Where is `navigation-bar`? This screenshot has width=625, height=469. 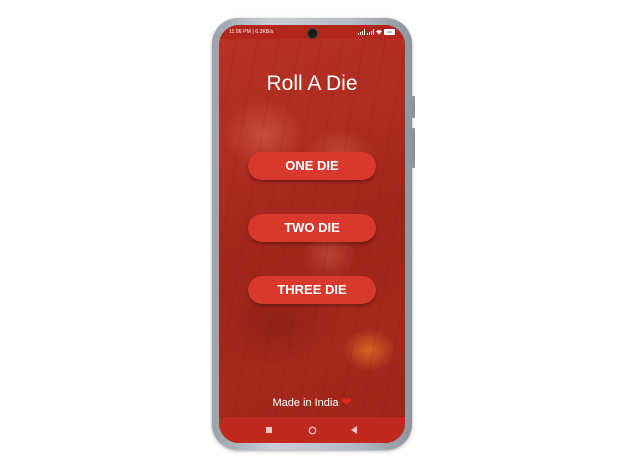 navigation-bar is located at coordinates (312, 430).